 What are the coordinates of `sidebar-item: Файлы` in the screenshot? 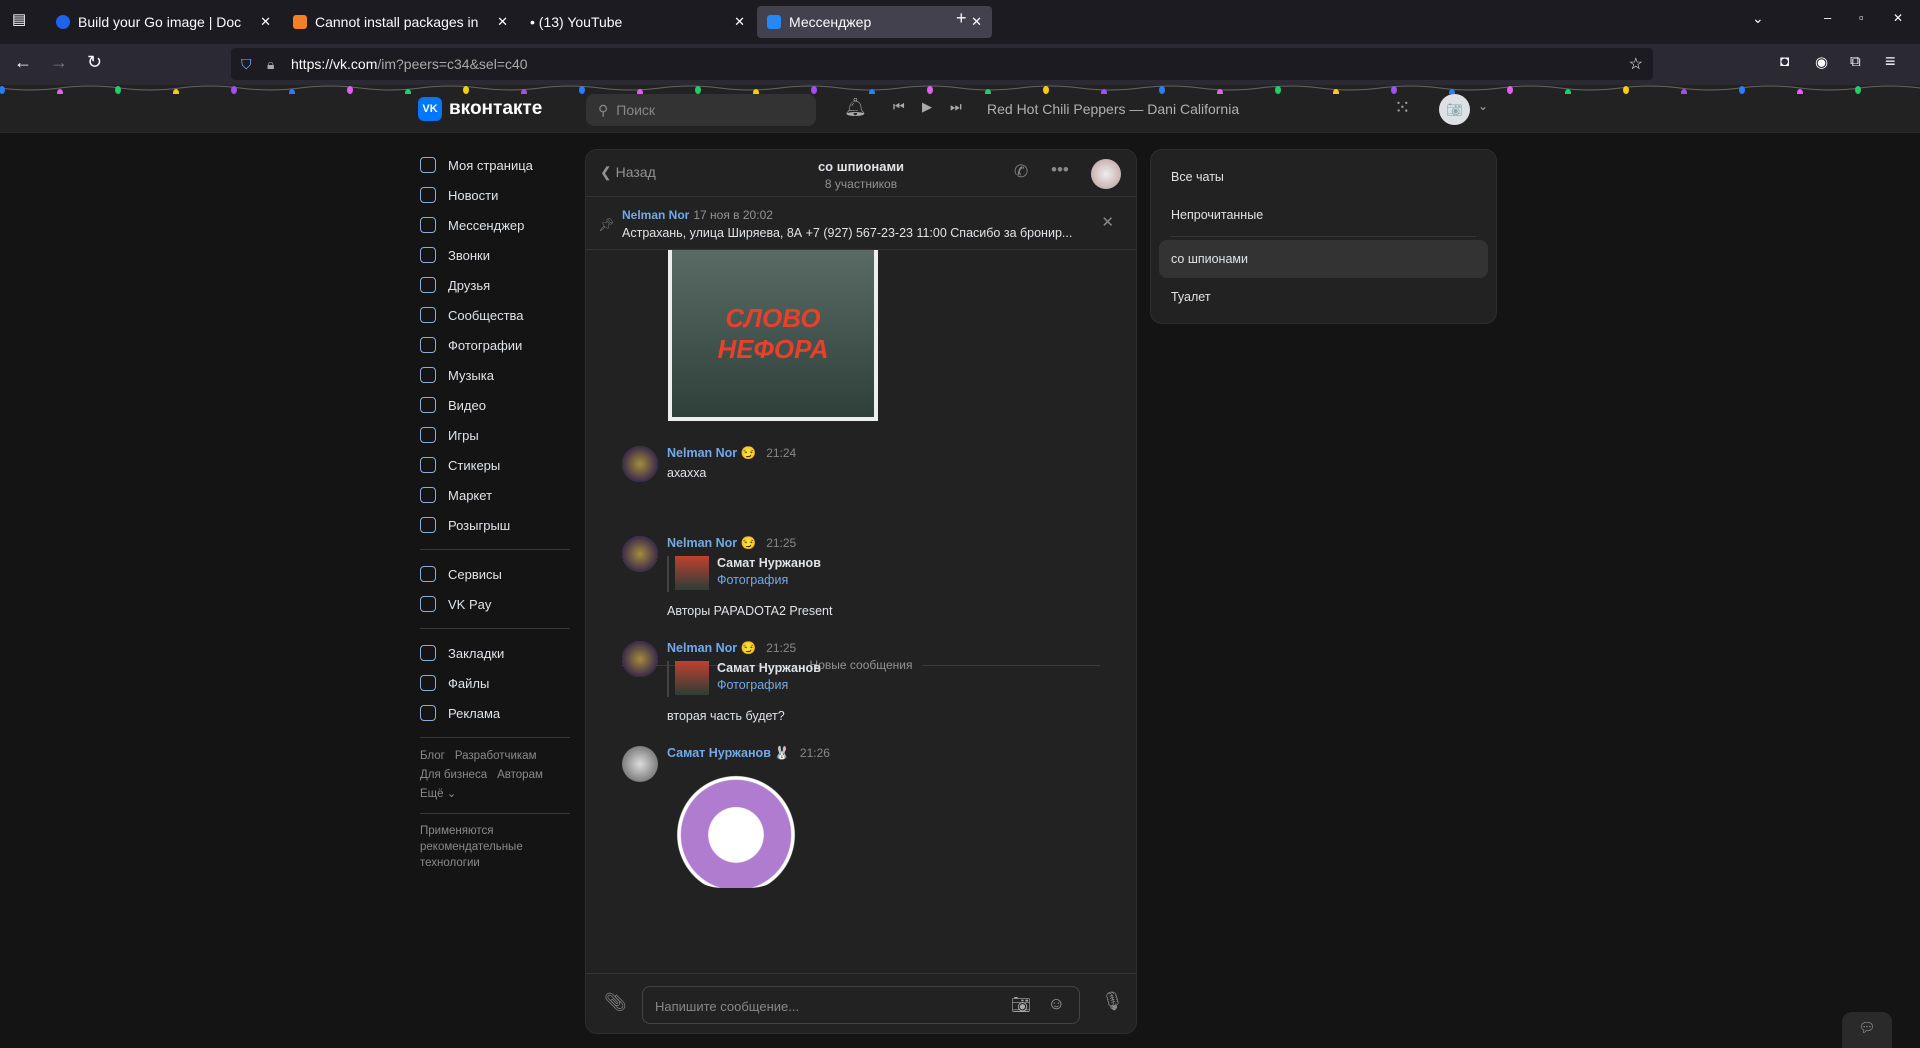 It's located at (495, 683).